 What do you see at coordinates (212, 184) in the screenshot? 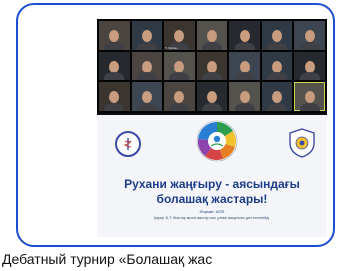
I see `slide-title-line1: Рухани жаңғыру - аясындағы` at bounding box center [212, 184].